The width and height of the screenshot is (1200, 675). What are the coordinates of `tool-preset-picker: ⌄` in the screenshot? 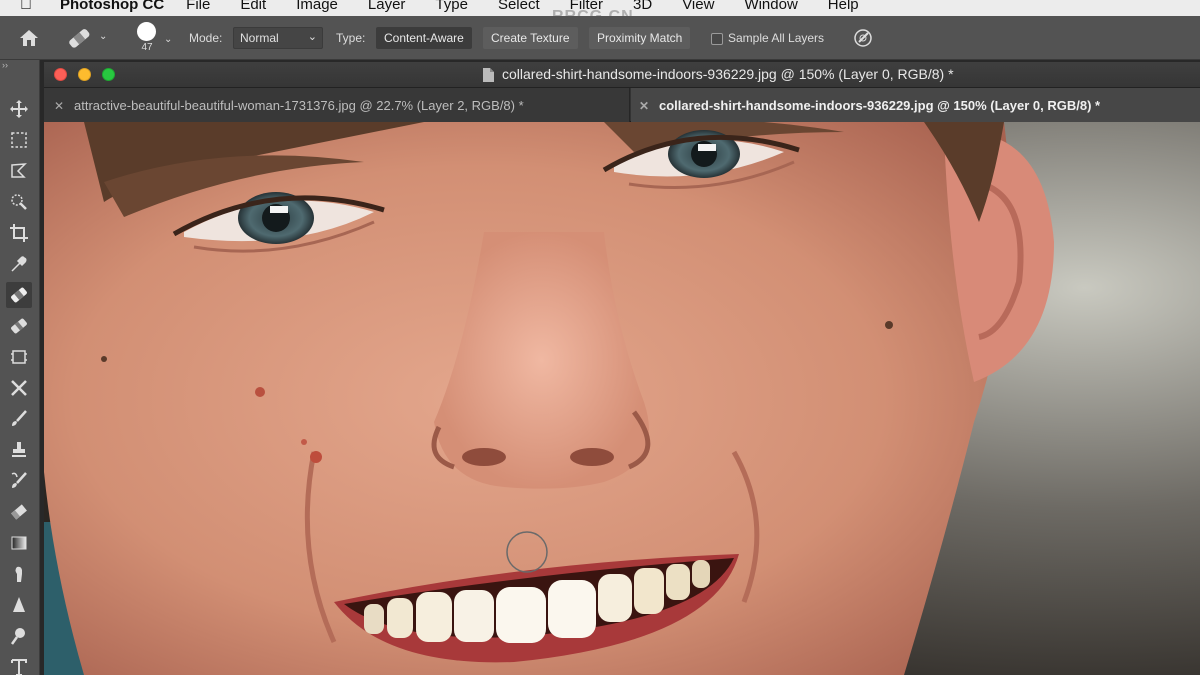 It's located at (88, 38).